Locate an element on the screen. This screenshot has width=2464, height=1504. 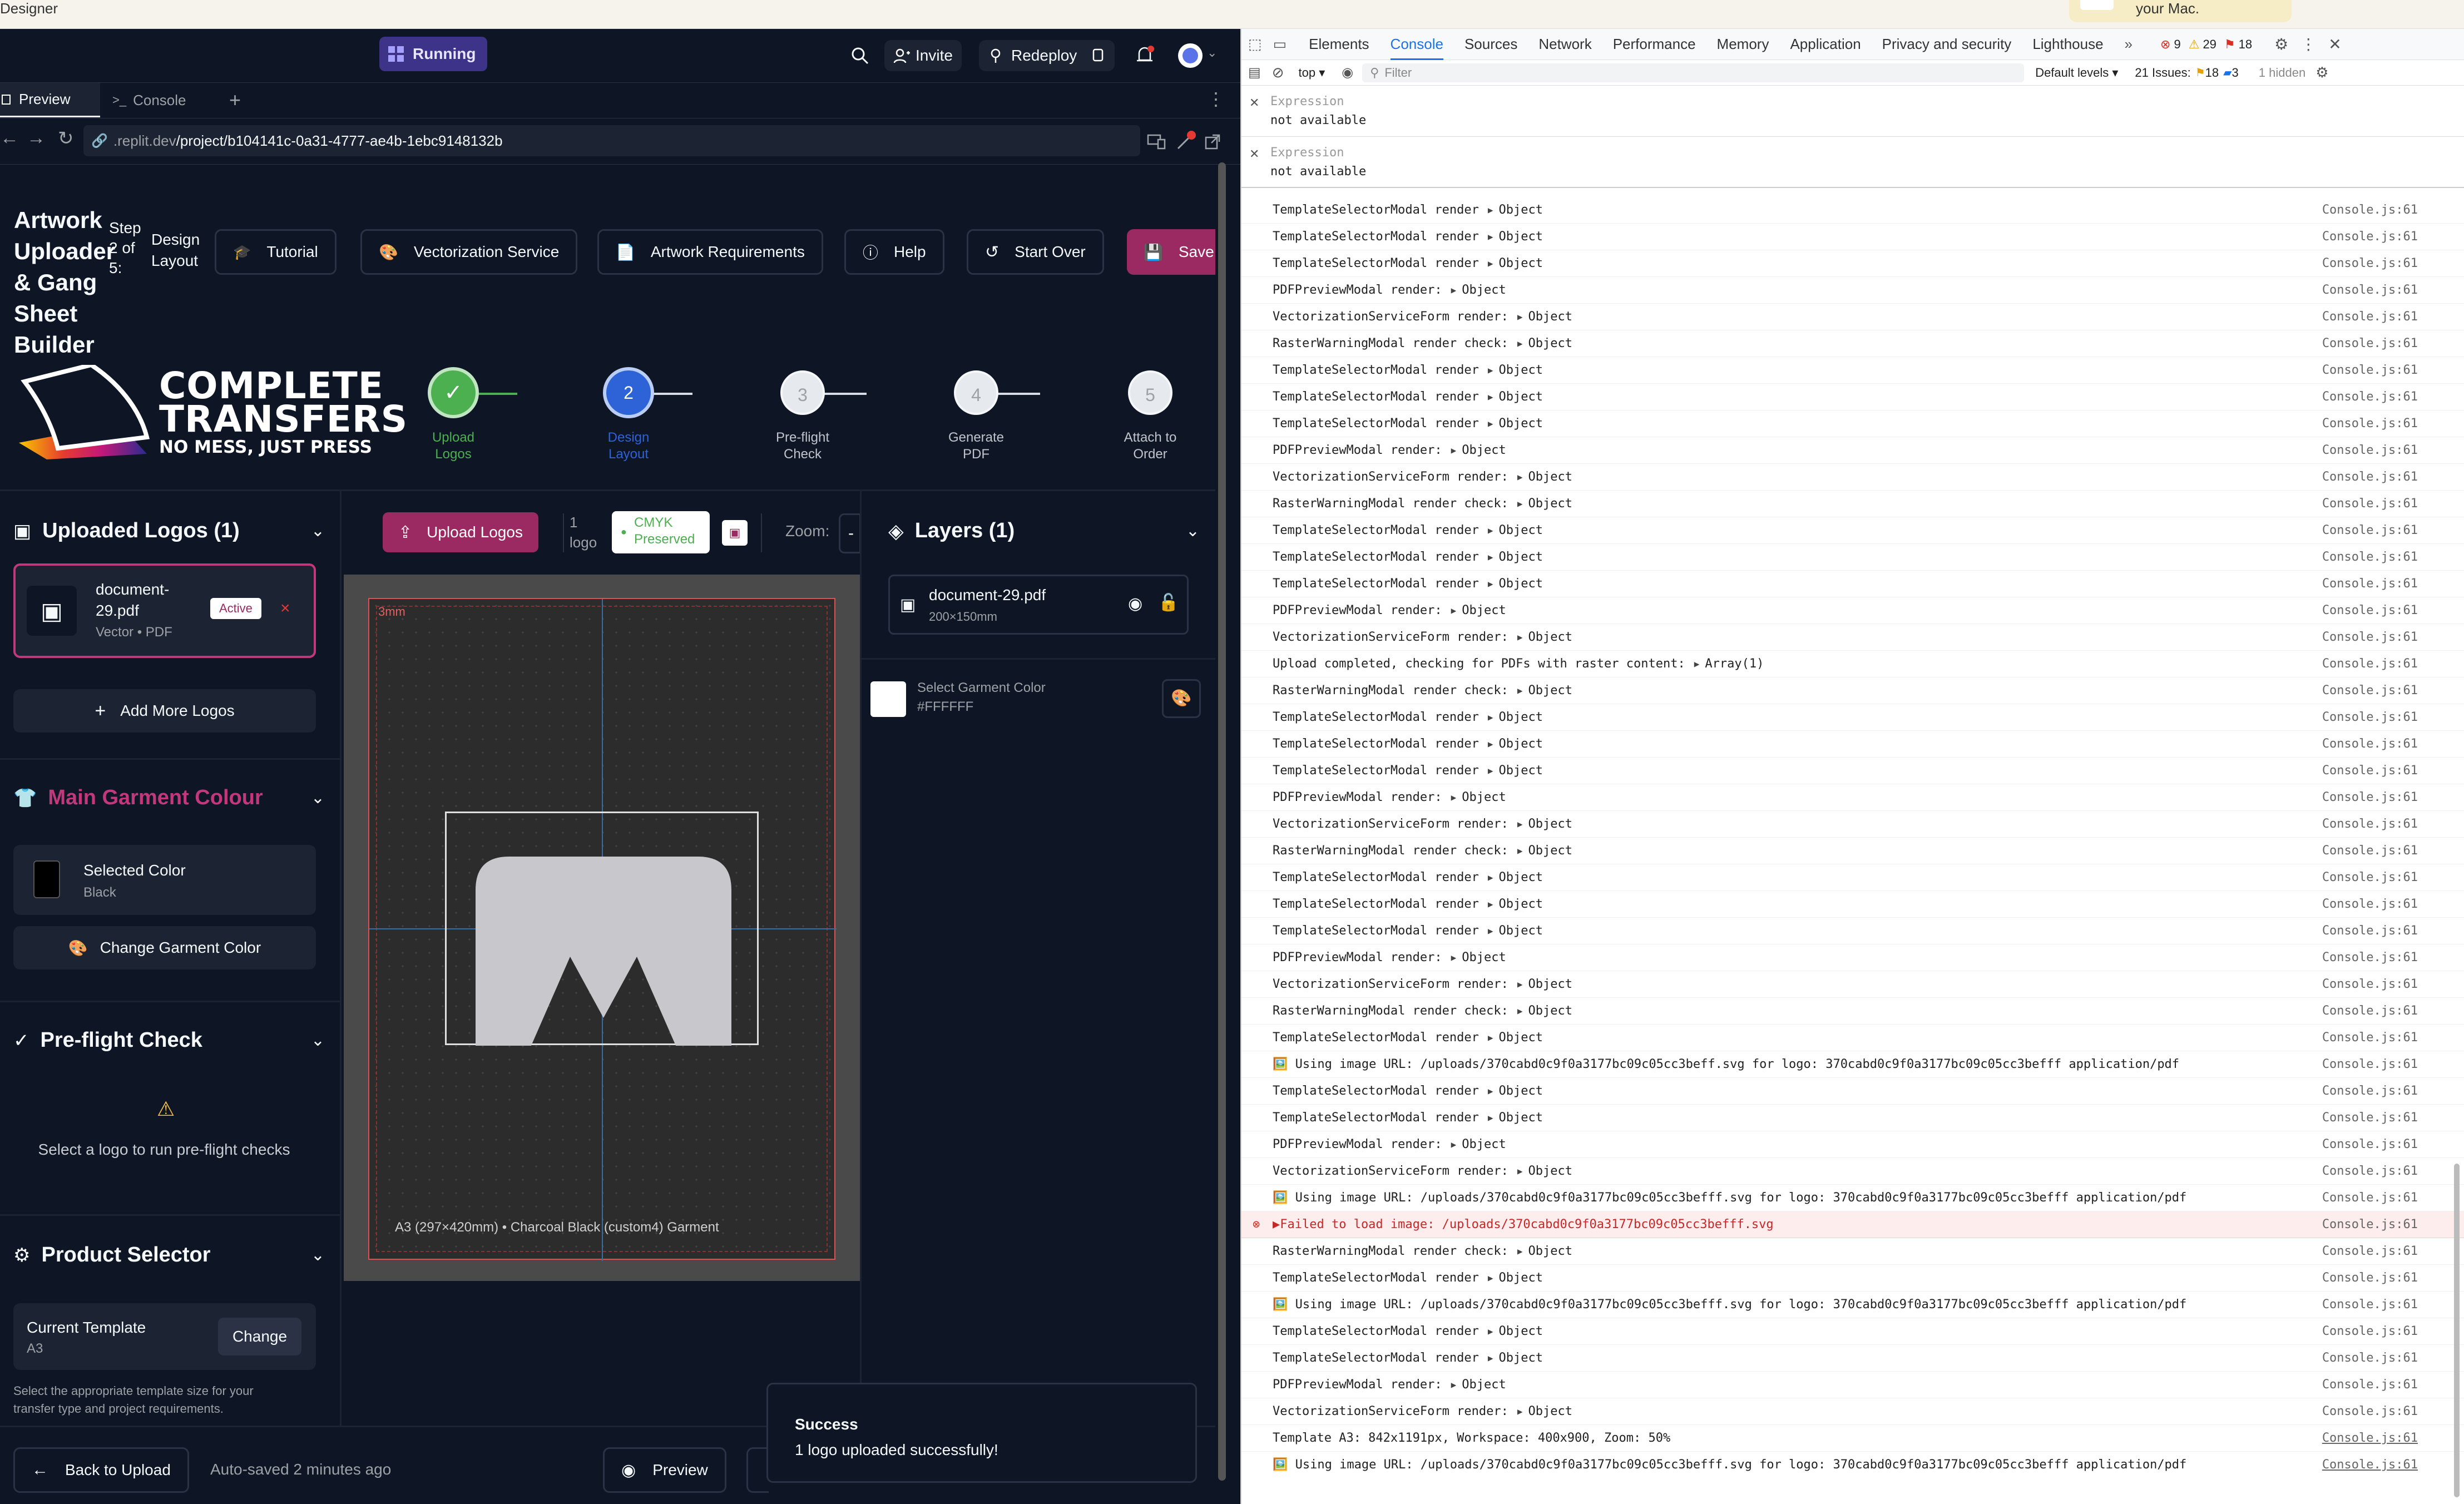
back-arrow-icon: ← is located at coordinates (9, 138).